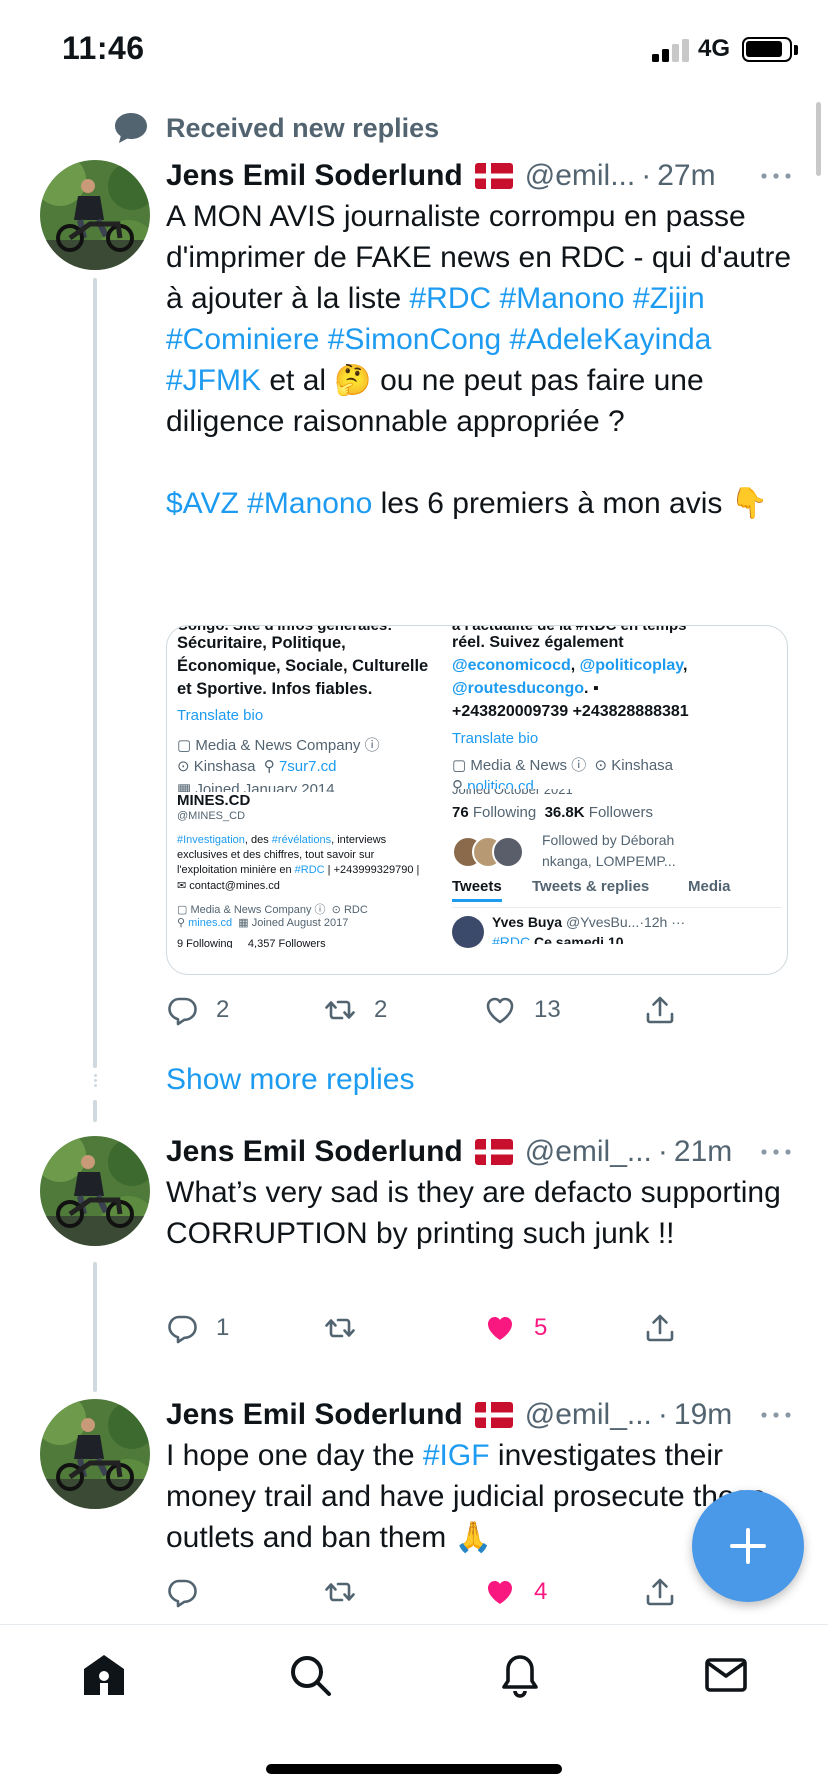 Image resolution: width=828 pixels, height=1792 pixels. I want to click on nav-messages, so click(726, 1675).